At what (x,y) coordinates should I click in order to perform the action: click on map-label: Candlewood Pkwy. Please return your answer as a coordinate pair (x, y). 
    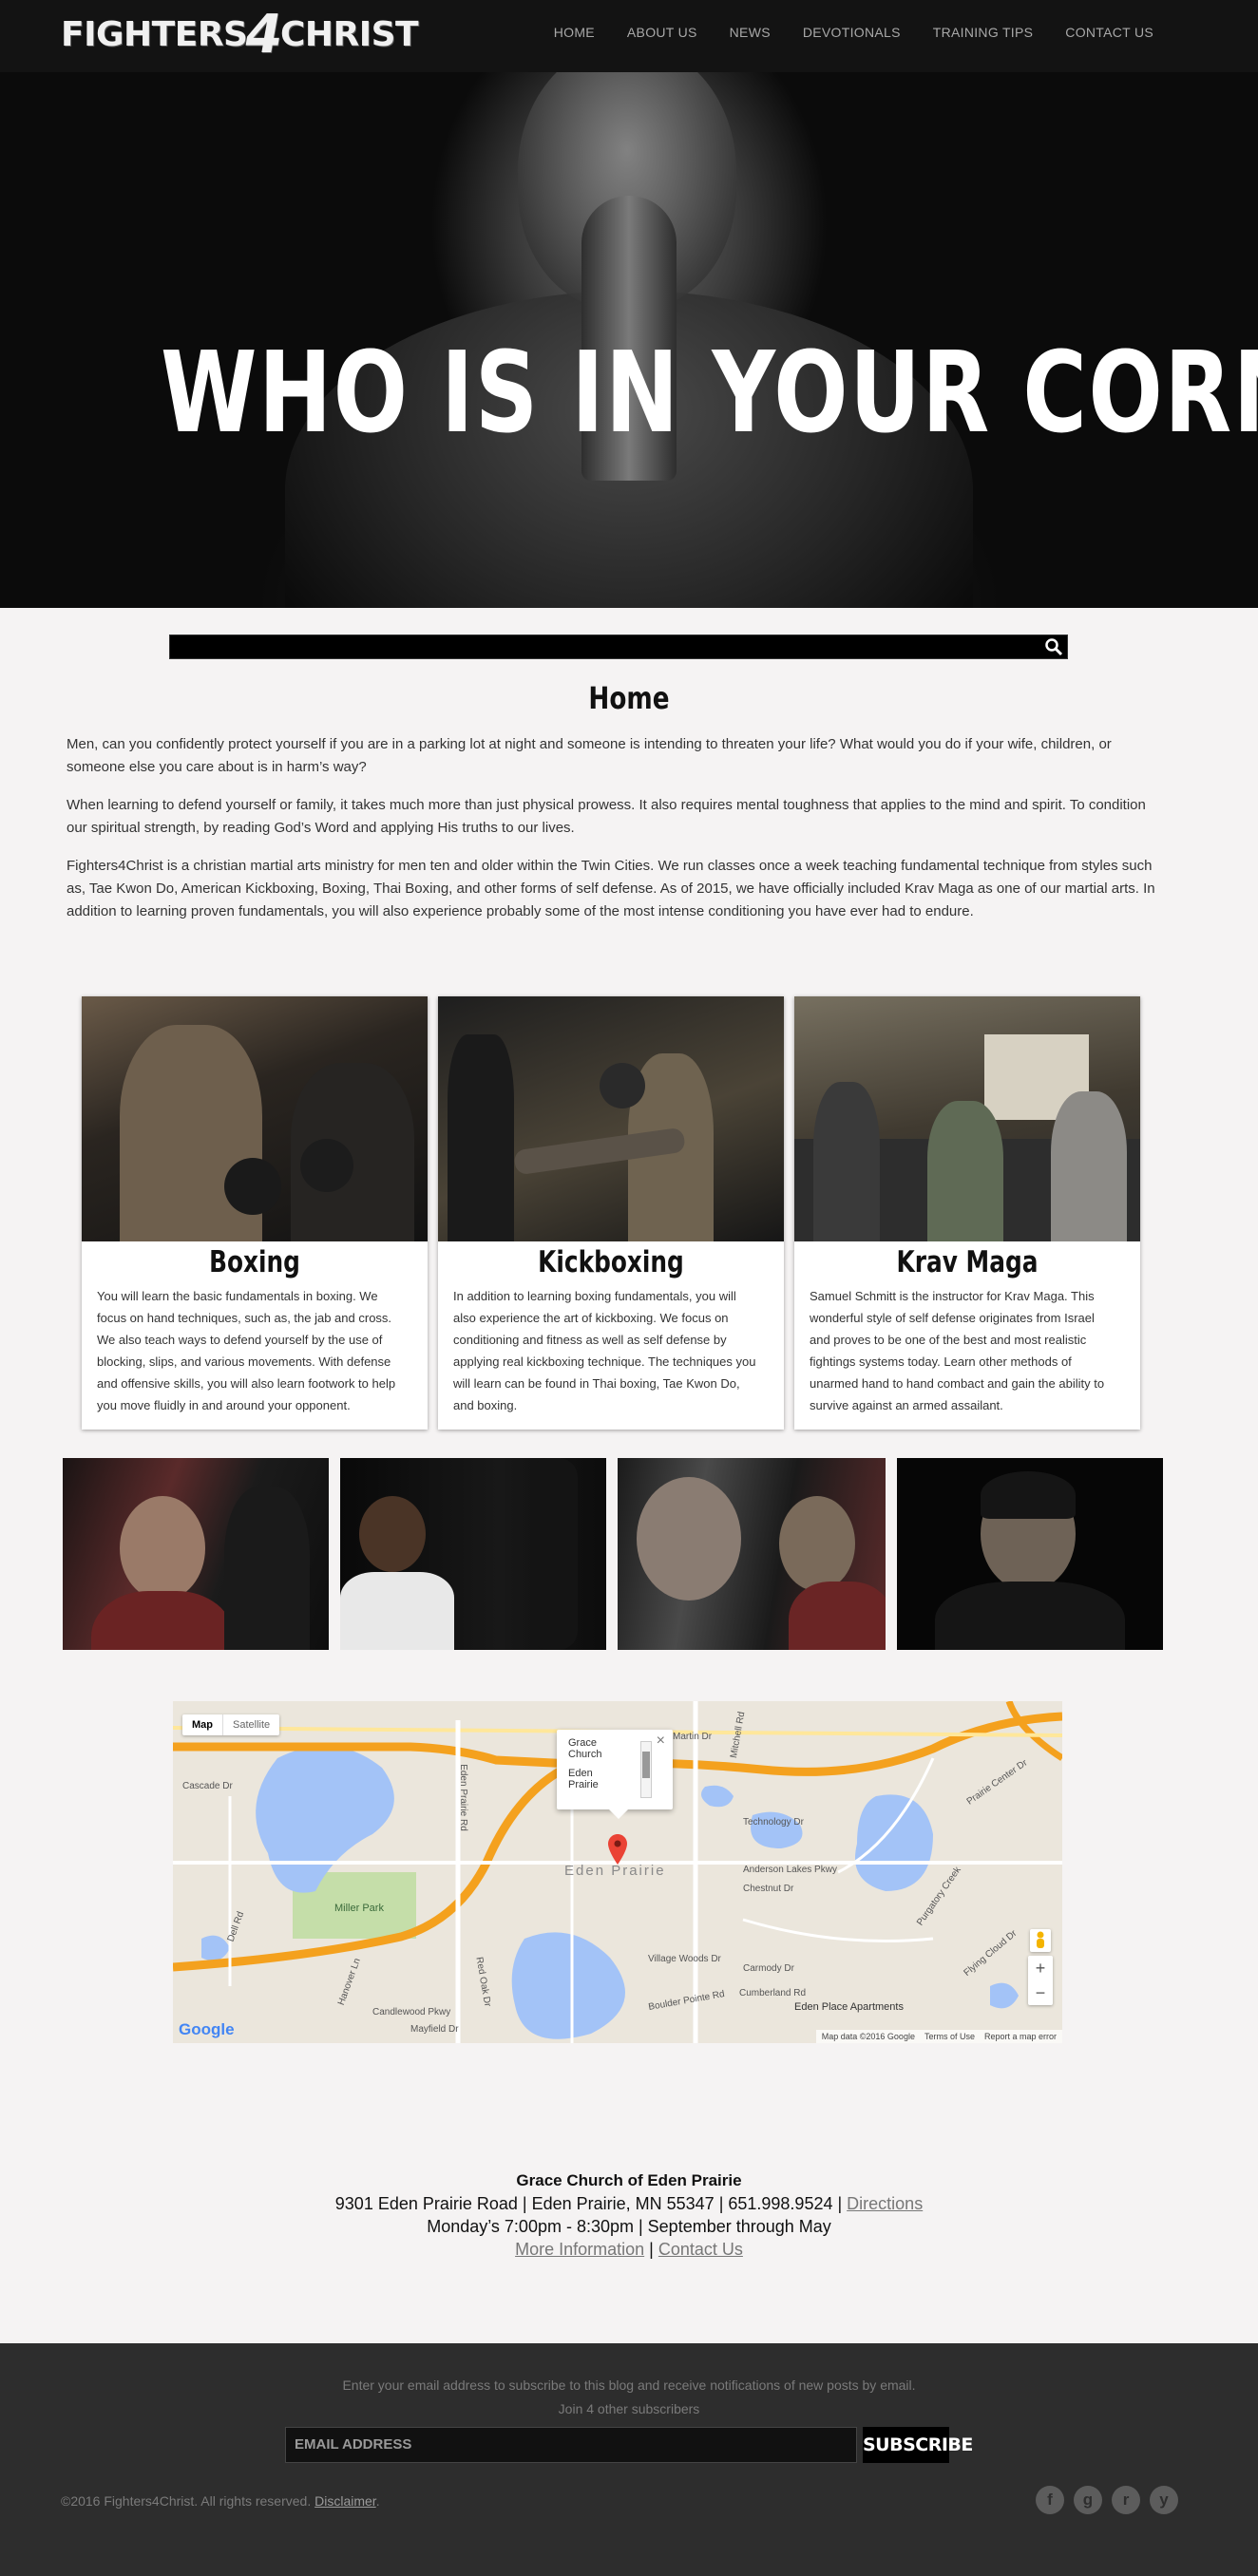
    Looking at the image, I should click on (411, 2012).